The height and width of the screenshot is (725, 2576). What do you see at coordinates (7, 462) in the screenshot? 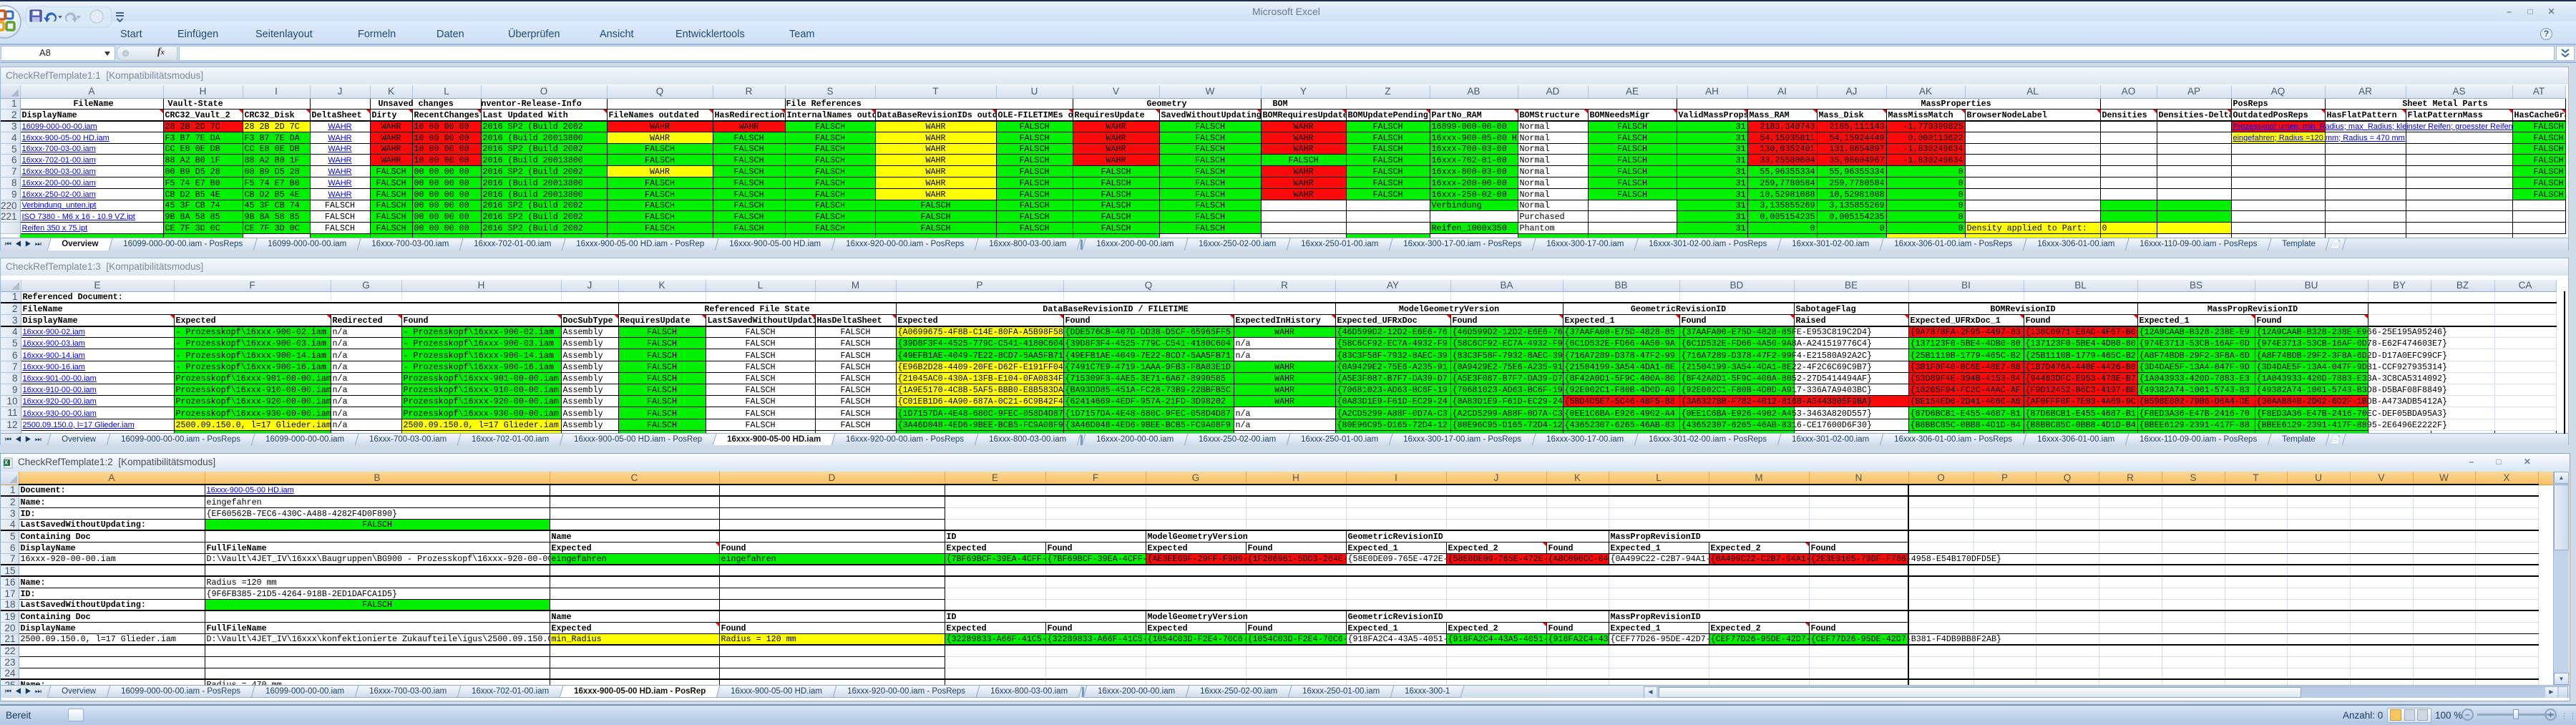
I see `svg-text: X` at bounding box center [7, 462].